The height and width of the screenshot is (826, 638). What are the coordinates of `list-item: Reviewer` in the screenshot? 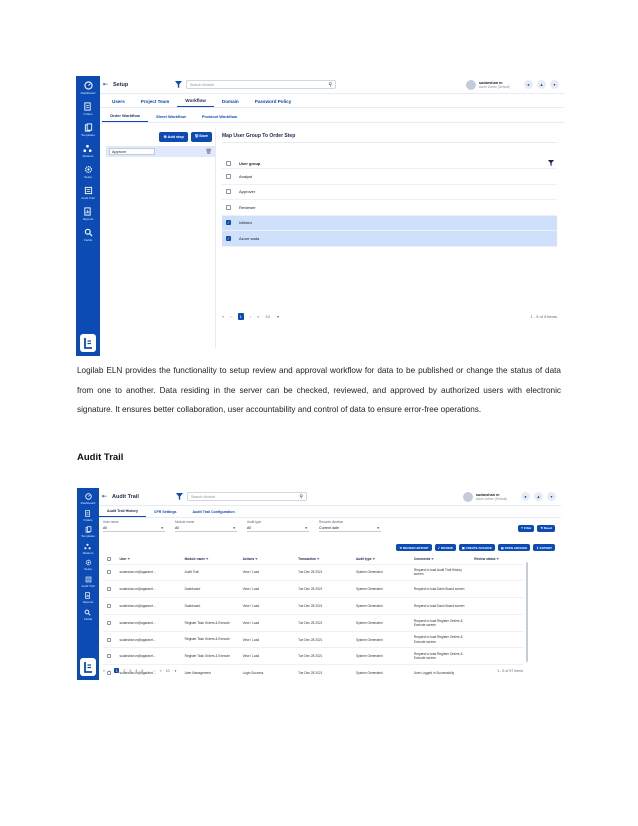 It's located at (389, 208).